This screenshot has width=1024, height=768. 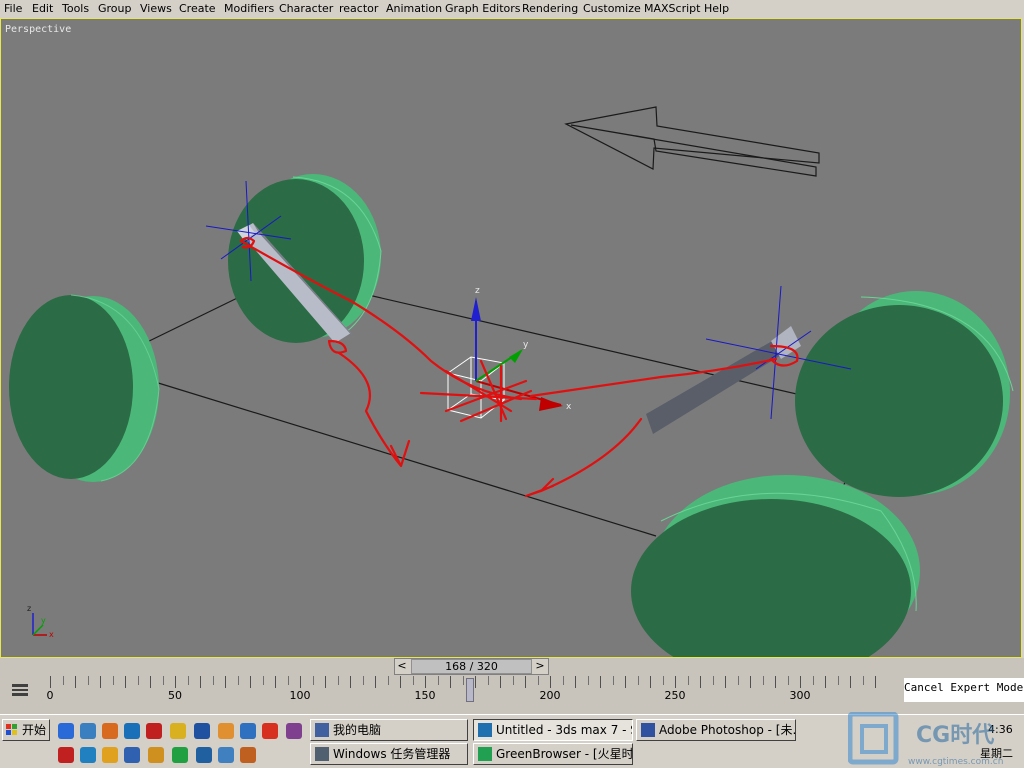 I want to click on browser-icon, so click(x=485, y=754).